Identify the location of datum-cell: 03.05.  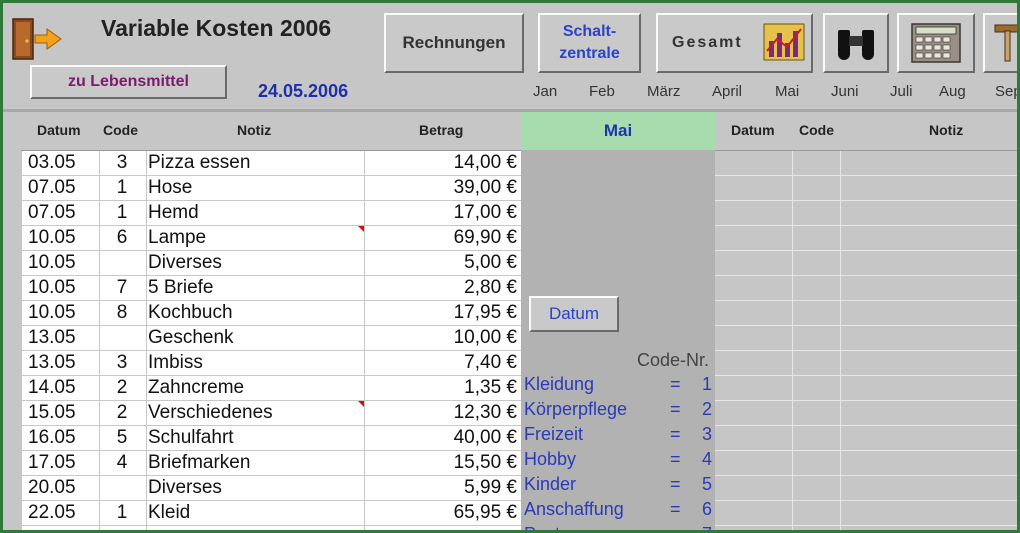
(52, 163).